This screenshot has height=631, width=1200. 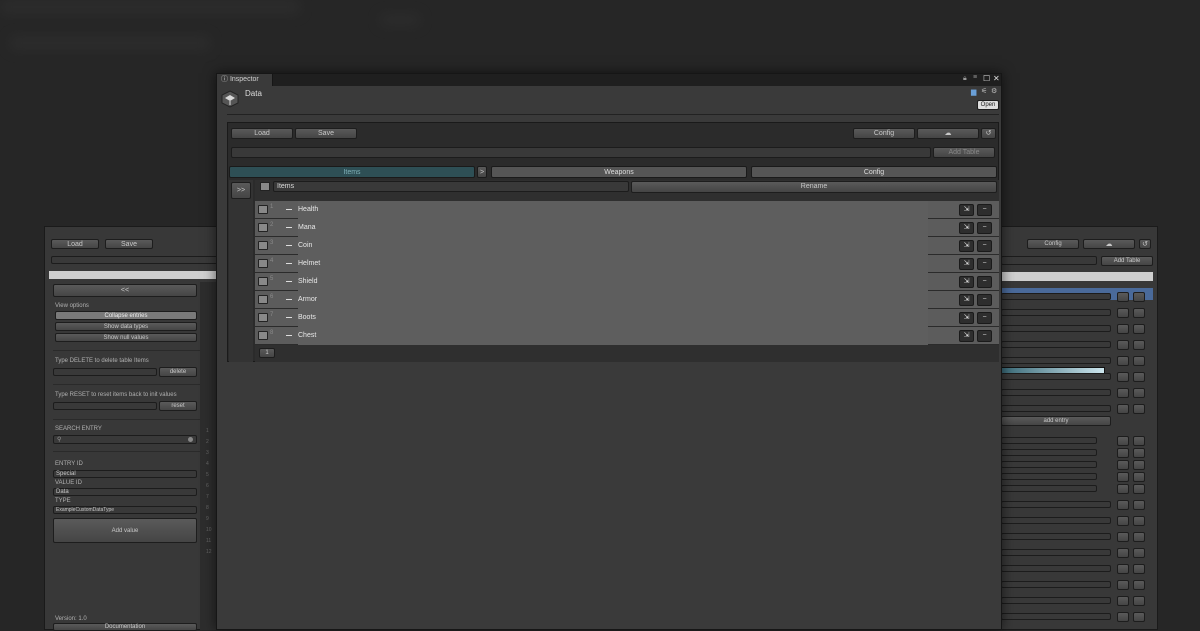 What do you see at coordinates (581, 152) in the screenshot?
I see `table-name-input` at bounding box center [581, 152].